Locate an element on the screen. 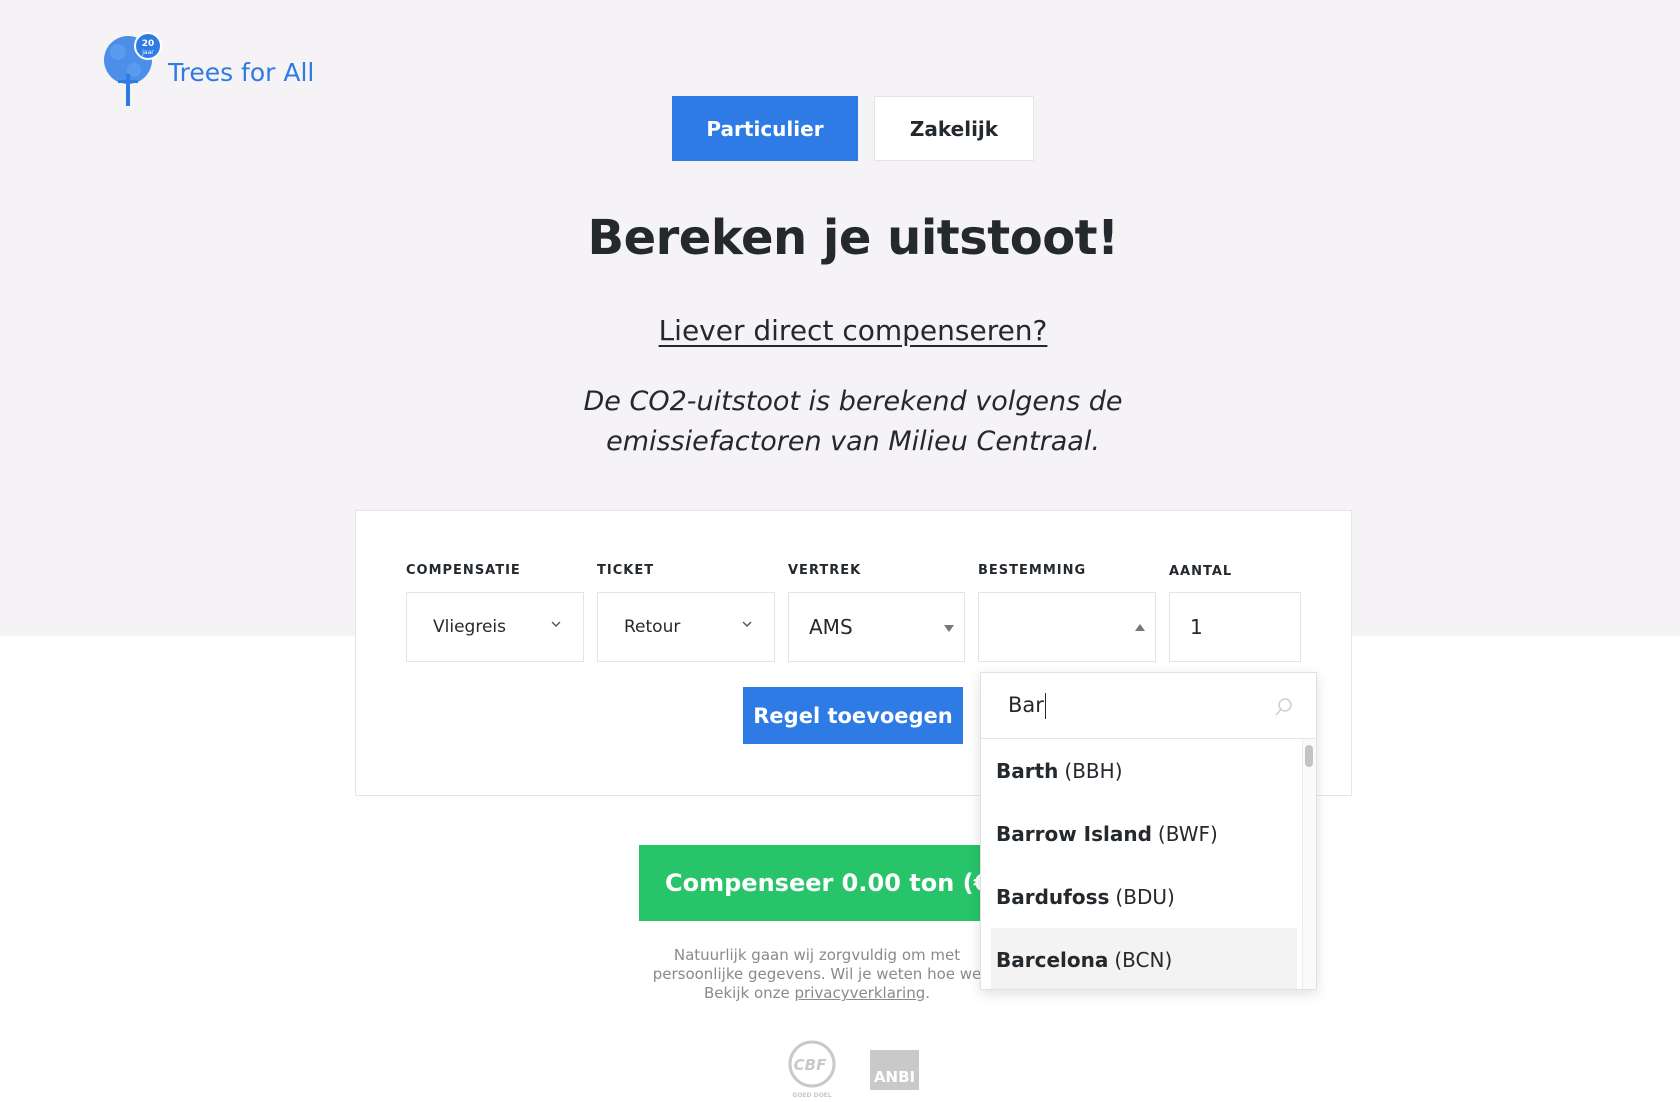 Image resolution: width=1680 pixels, height=1102 pixels. bestemming-label: BESTEMMING is located at coordinates (1032, 570).